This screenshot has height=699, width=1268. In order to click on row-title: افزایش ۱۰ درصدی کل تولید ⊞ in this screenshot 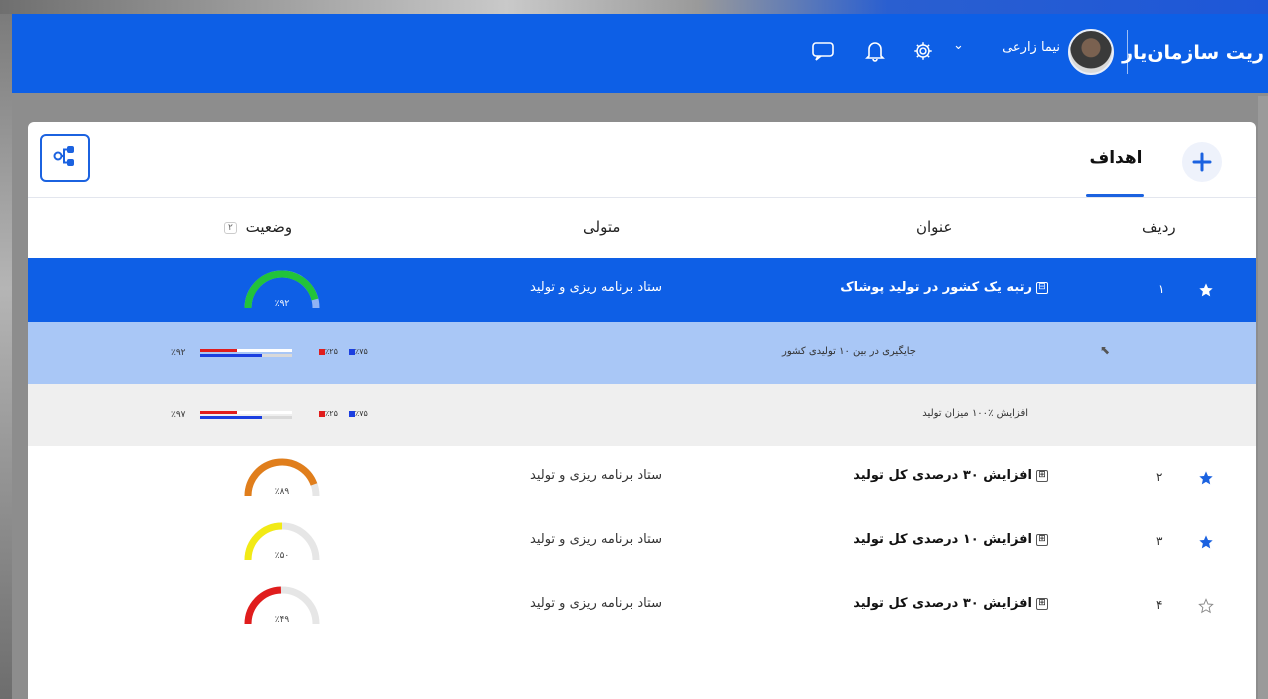, I will do `click(950, 539)`.